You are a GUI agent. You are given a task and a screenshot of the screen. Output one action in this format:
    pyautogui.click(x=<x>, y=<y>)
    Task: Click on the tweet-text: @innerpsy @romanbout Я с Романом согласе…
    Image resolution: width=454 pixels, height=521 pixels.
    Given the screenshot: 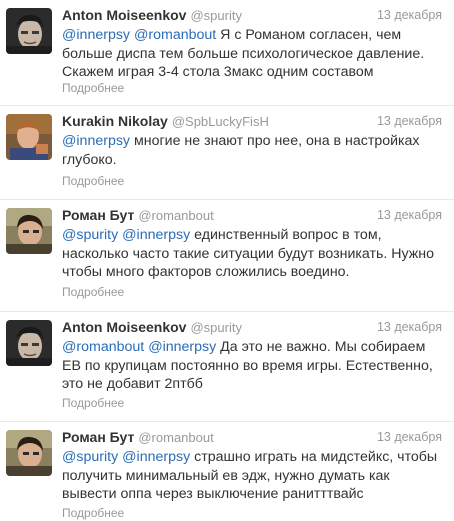 What is the action you would take?
    pyautogui.click(x=253, y=54)
    